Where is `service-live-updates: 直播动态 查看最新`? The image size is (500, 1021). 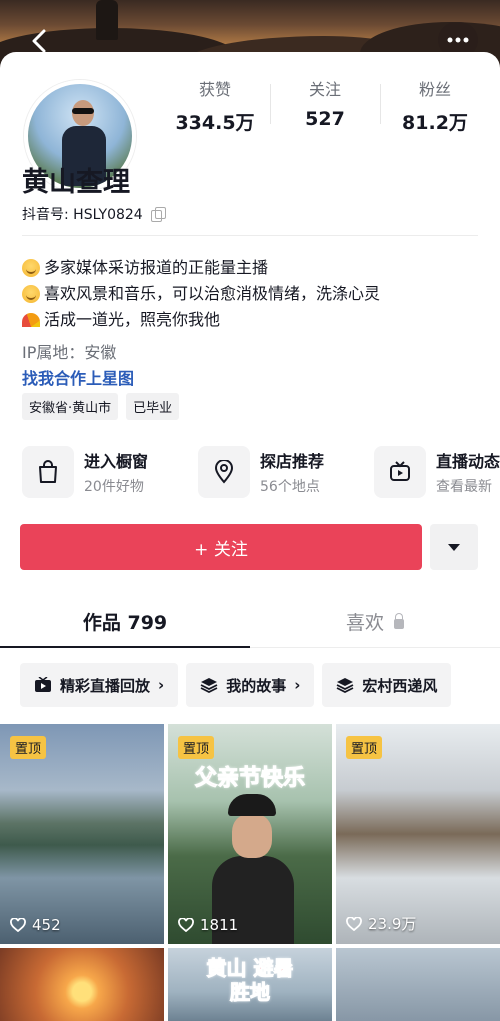
service-live-updates: 直播动态 查看最新 is located at coordinates (437, 472).